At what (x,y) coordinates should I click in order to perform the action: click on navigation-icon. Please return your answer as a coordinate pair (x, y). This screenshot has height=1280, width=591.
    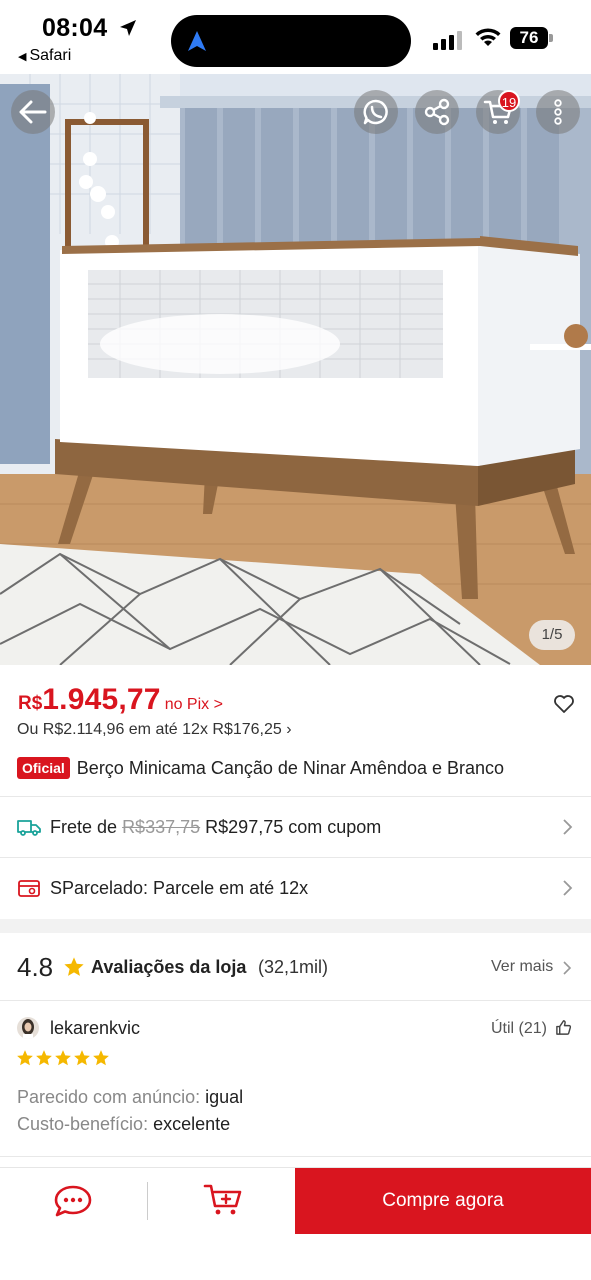
    Looking at the image, I should click on (197, 41).